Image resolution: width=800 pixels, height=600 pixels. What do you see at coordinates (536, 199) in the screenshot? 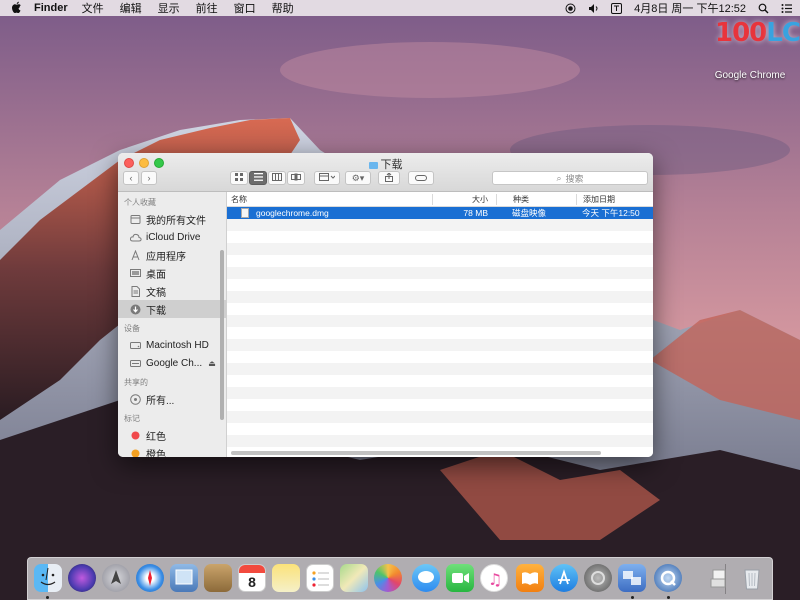
I see `column-header-kind: 种类` at bounding box center [536, 199].